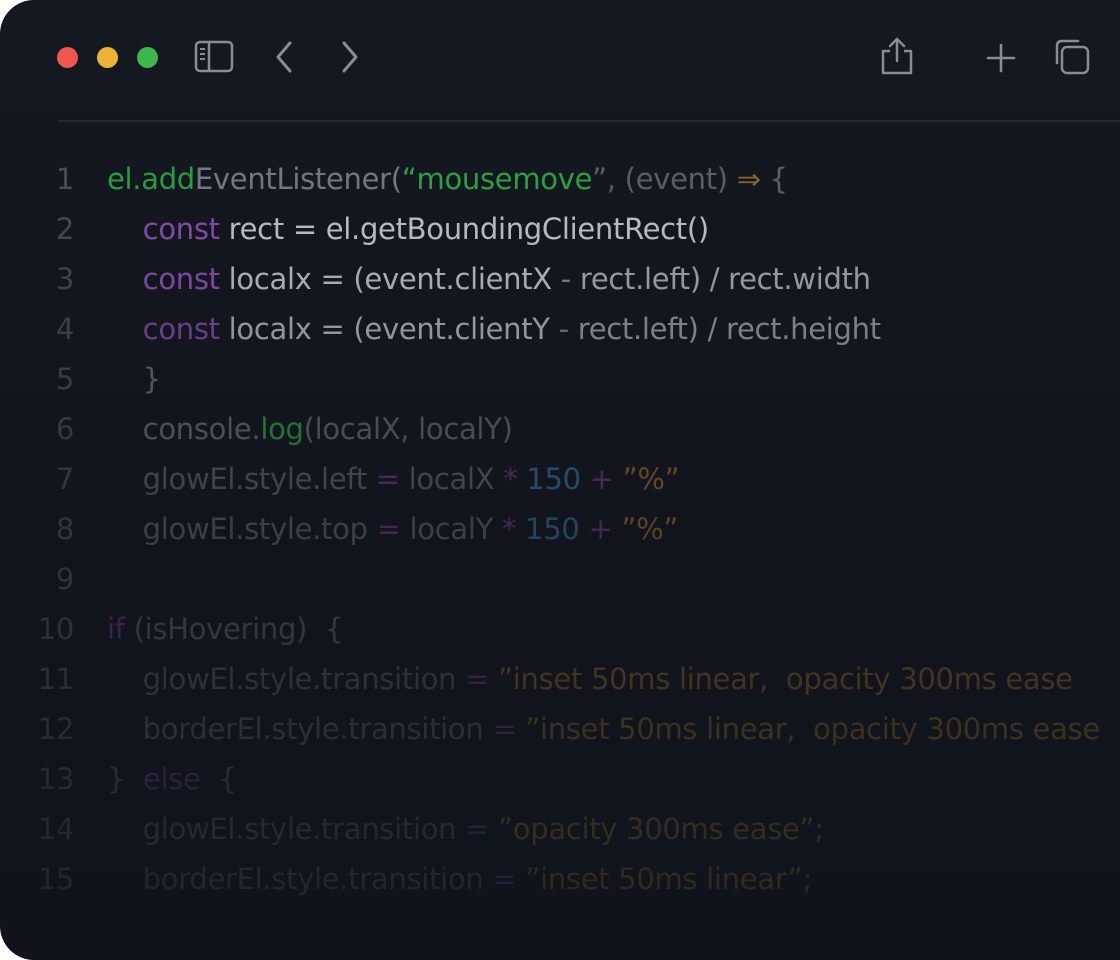 The image size is (1120, 960). I want to click on line-number: 7, so click(64, 479).